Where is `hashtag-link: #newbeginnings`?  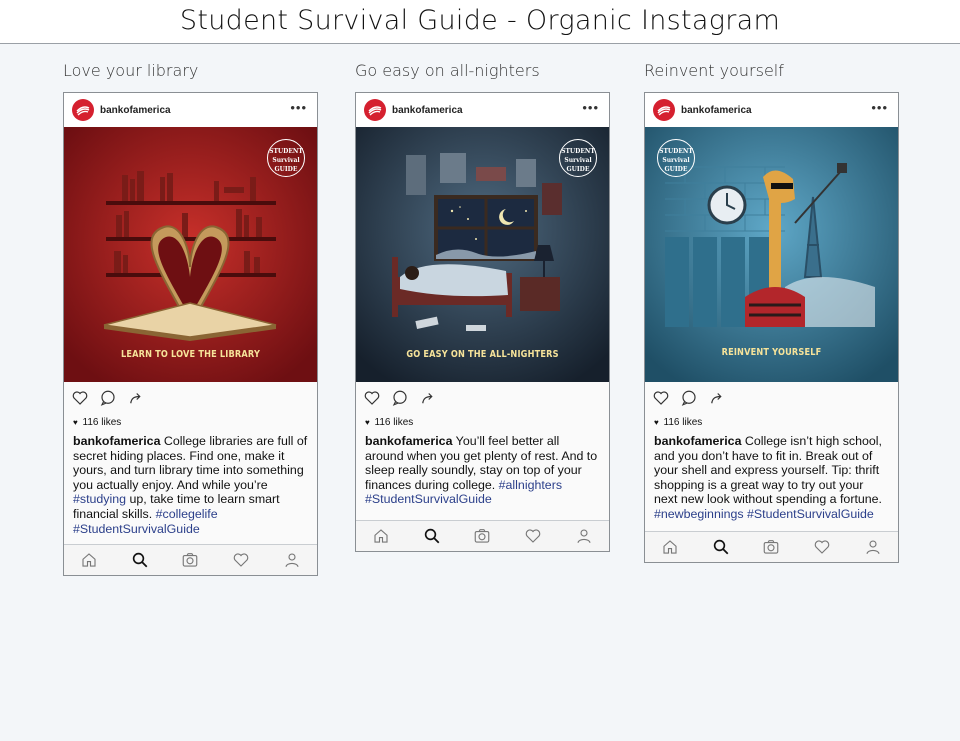
hashtag-link: #newbeginnings is located at coordinates (699, 514).